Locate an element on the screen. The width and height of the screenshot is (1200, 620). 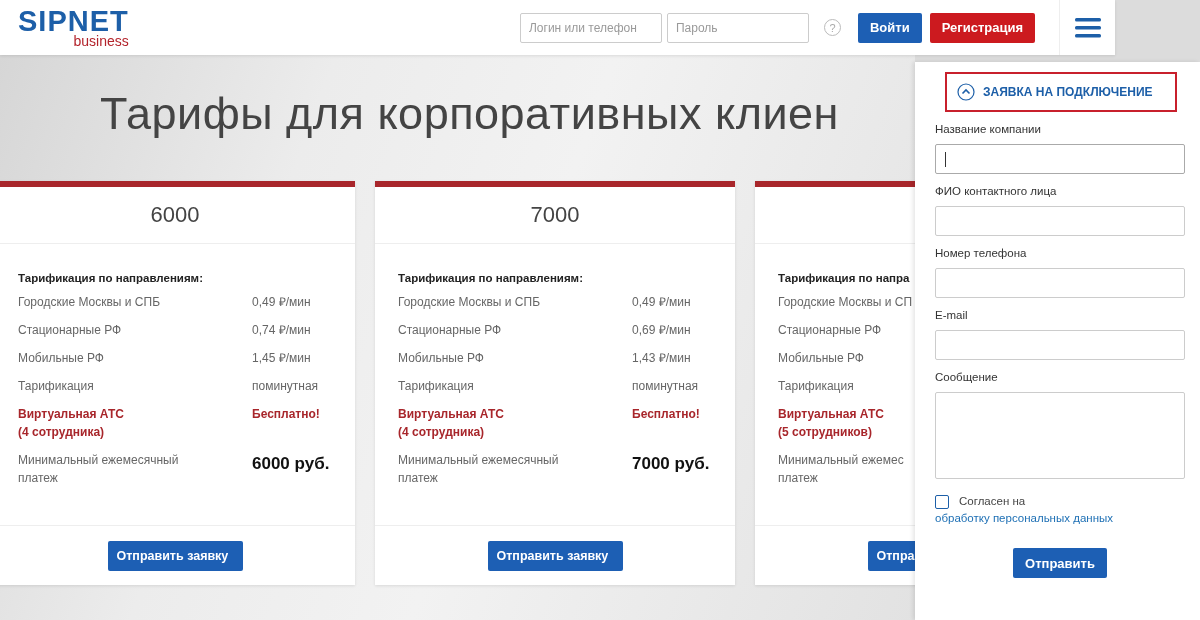
tariff-name: 7000 is located at coordinates (555, 215).